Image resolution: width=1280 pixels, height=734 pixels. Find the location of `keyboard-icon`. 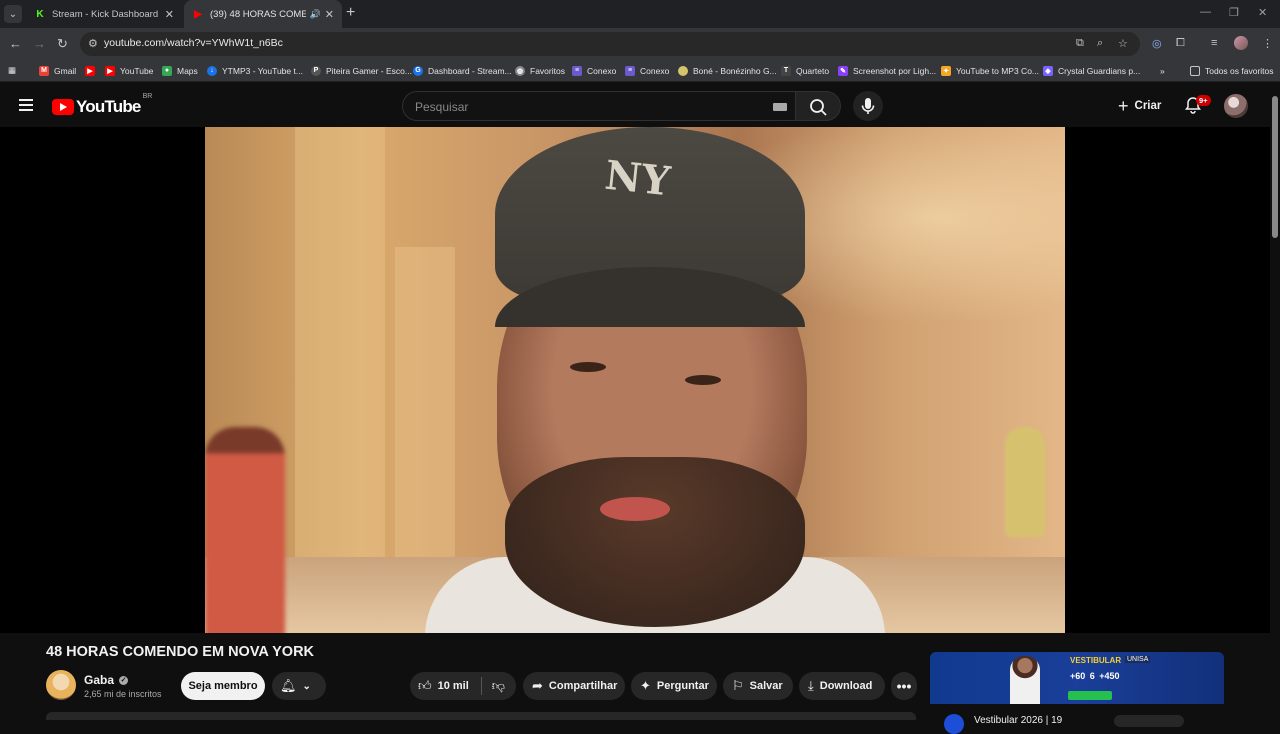

keyboard-icon is located at coordinates (780, 107).